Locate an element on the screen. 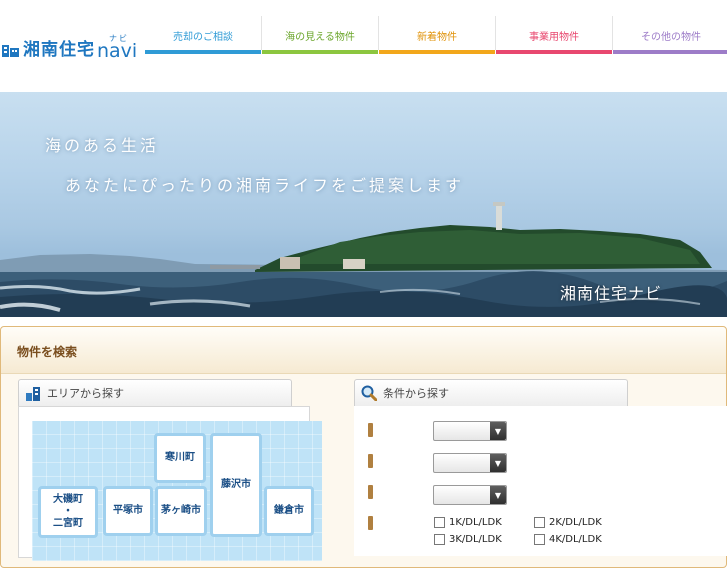  nav-new-listings: 新着物件 is located at coordinates (437, 35).